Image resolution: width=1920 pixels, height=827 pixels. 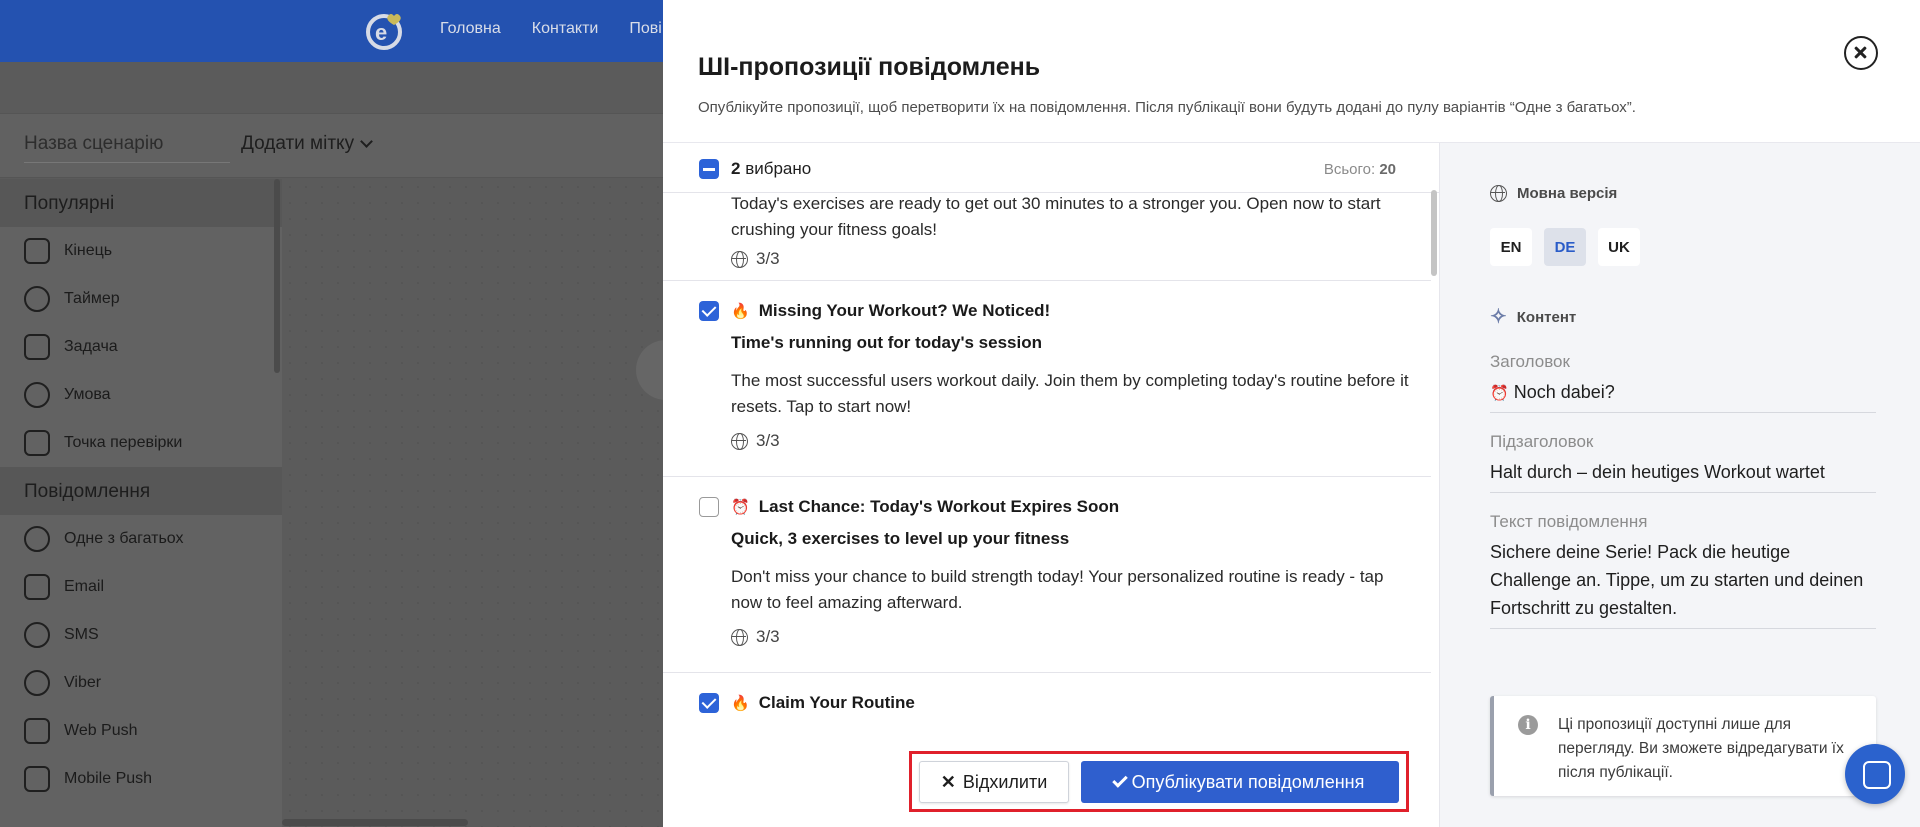 What do you see at coordinates (1861, 53) in the screenshot?
I see `close-button` at bounding box center [1861, 53].